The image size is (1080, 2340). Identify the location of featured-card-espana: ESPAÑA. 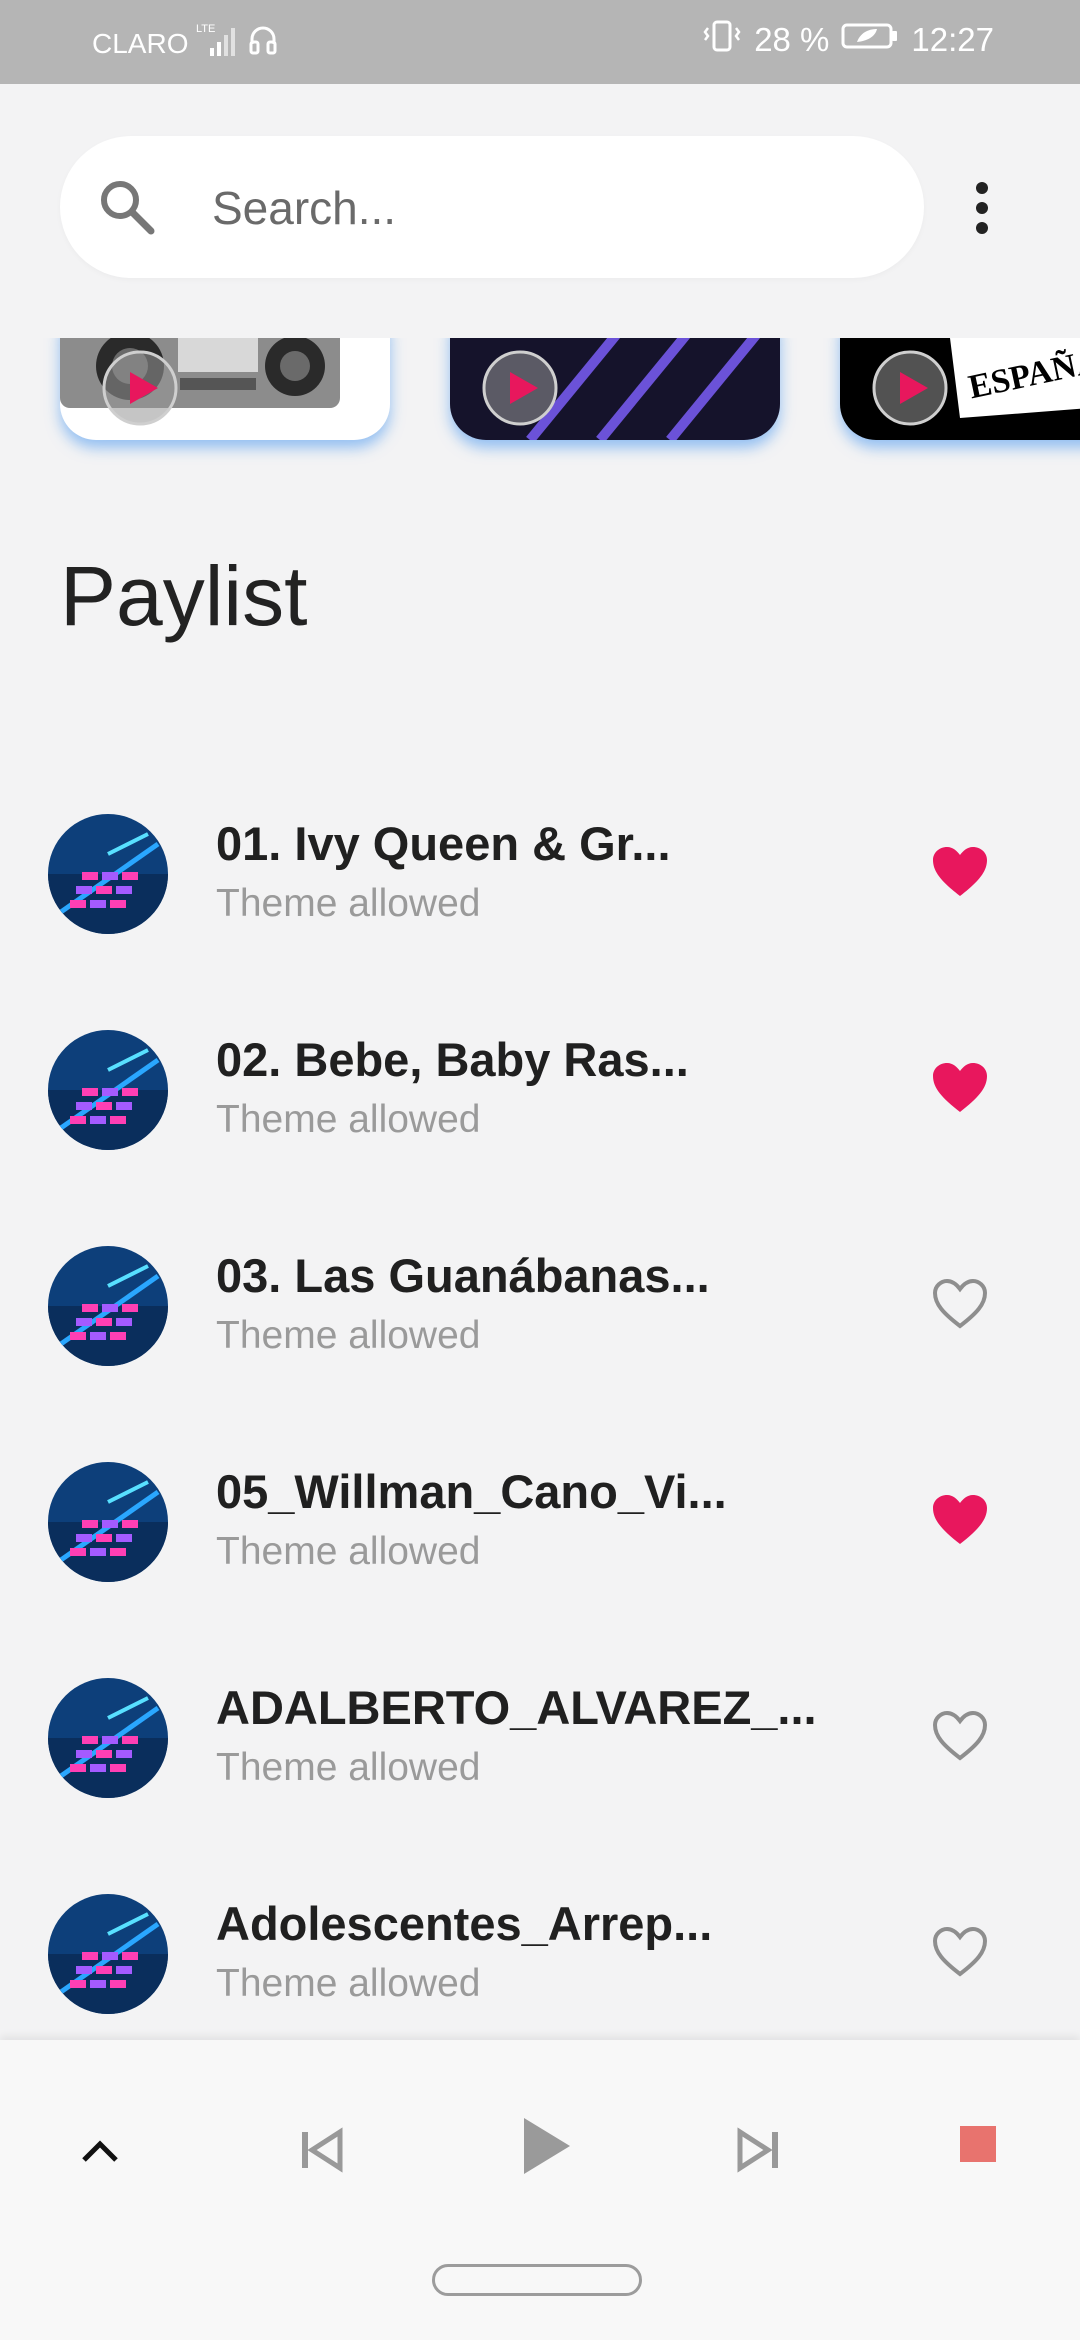
(960, 389).